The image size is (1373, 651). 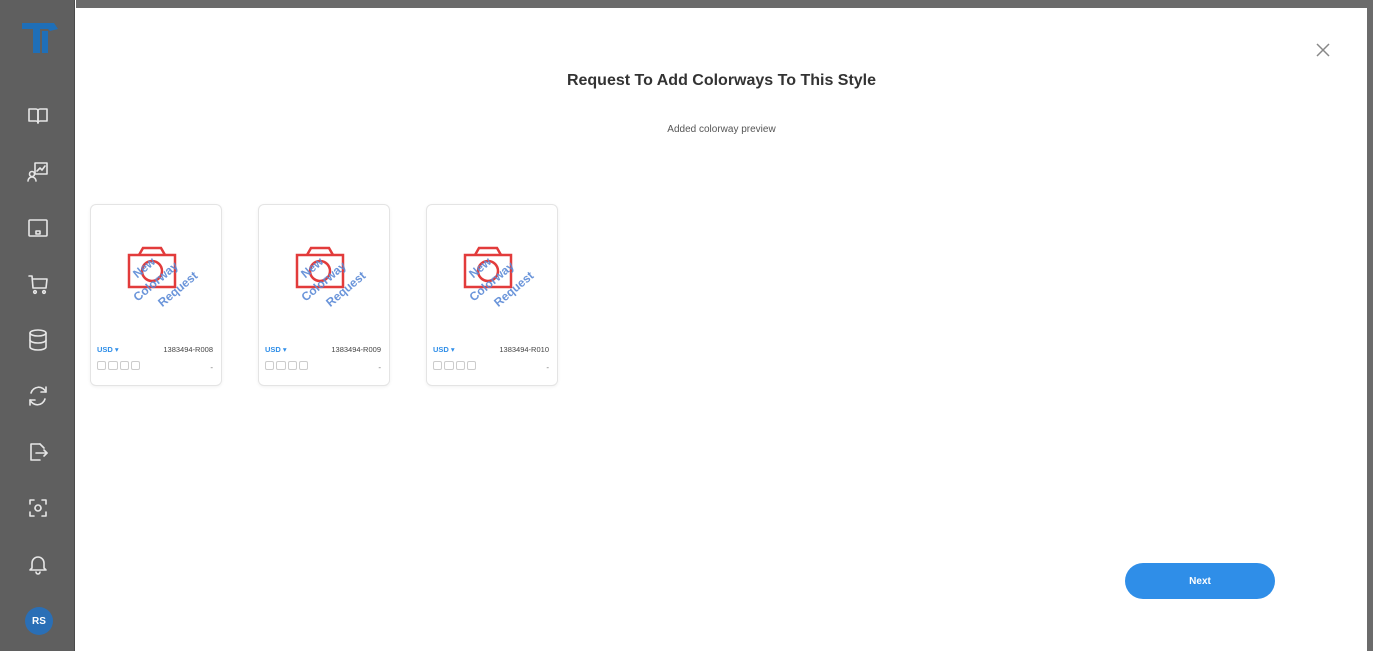 I want to click on user-avatar: RS, so click(x=39, y=621).